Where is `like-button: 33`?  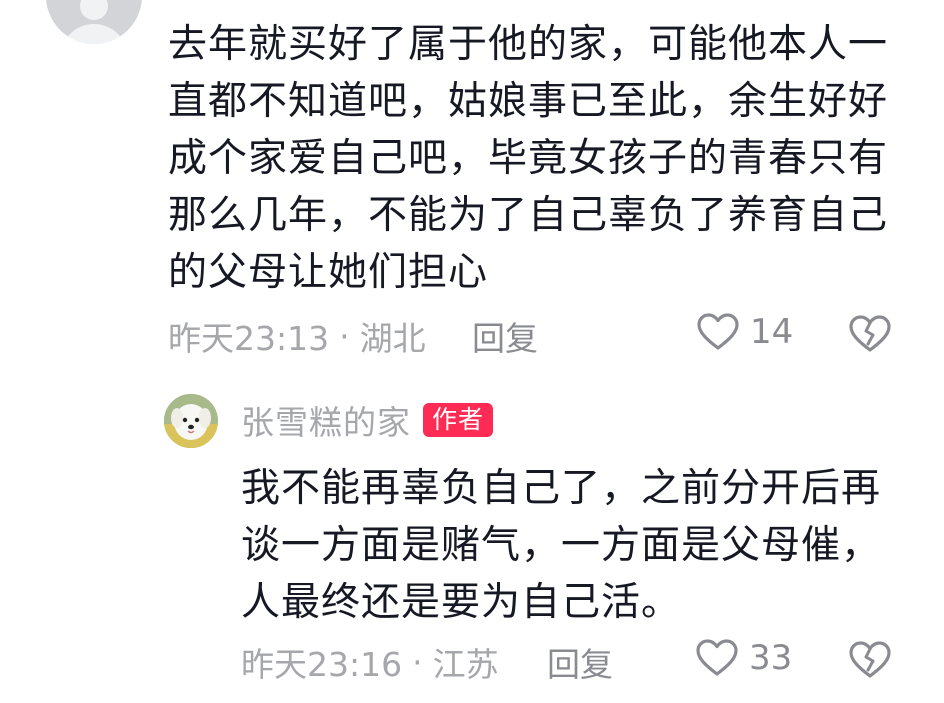 like-button: 33 is located at coordinates (743, 658).